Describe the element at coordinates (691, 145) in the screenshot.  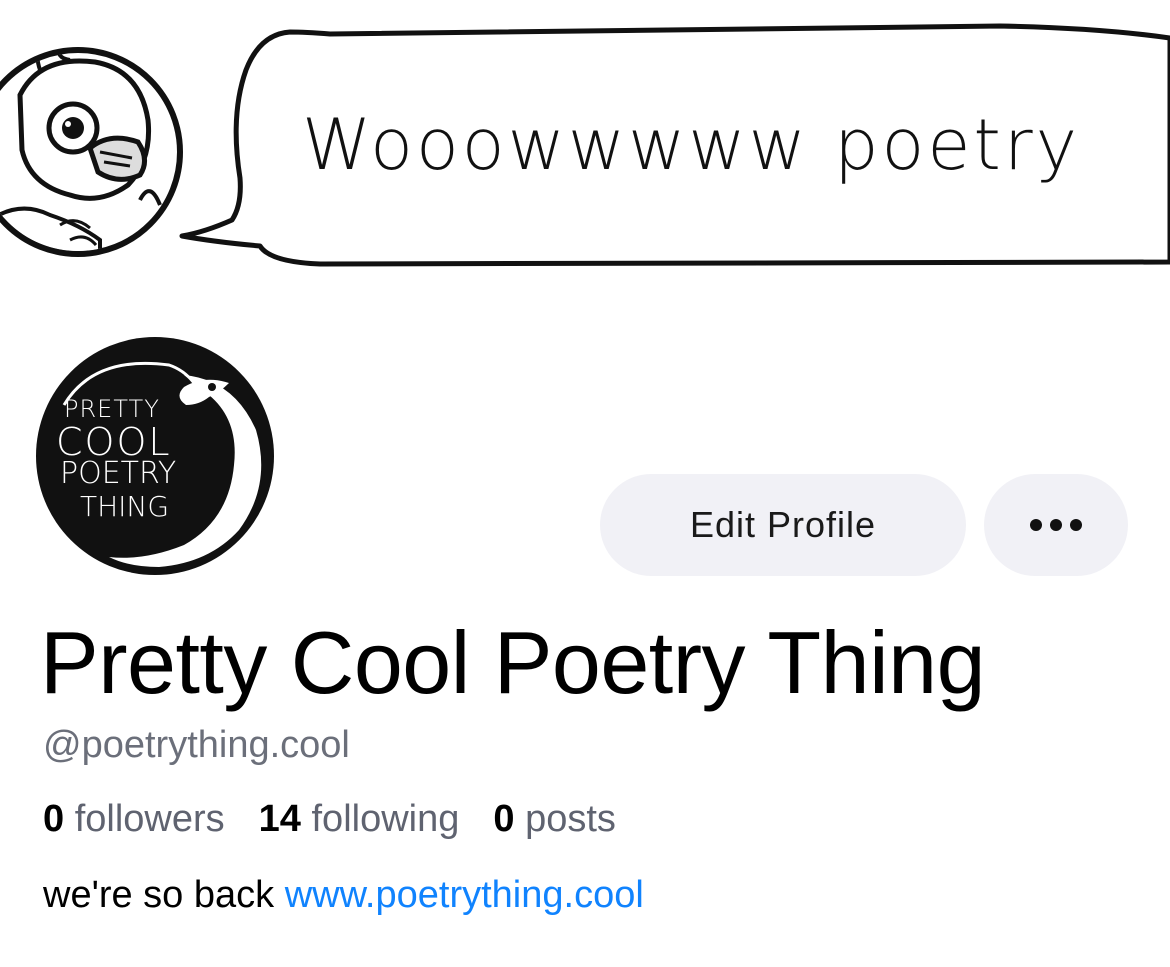
I see `speech-bubble-text: Wooowwwww poetry` at that location.